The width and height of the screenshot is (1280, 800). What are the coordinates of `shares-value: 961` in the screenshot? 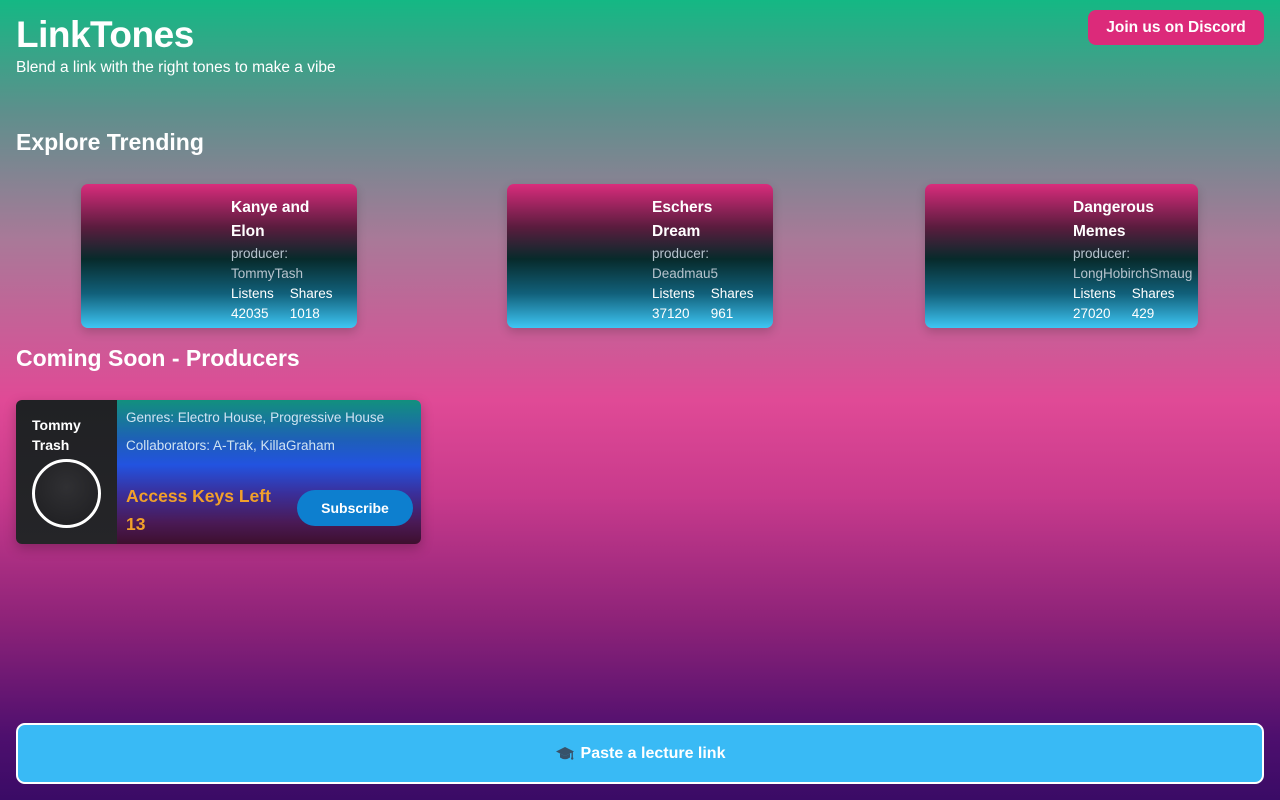 It's located at (722, 313).